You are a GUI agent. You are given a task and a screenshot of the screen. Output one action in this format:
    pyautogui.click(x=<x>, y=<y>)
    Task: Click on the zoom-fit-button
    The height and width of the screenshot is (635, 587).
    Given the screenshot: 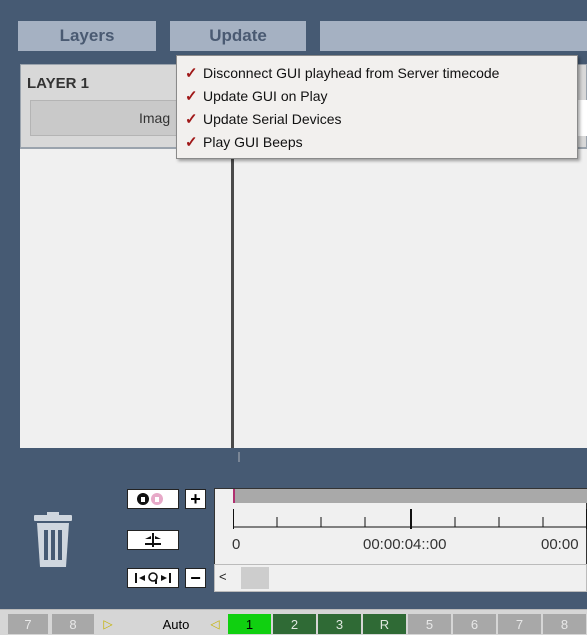 What is the action you would take?
    pyautogui.click(x=153, y=578)
    